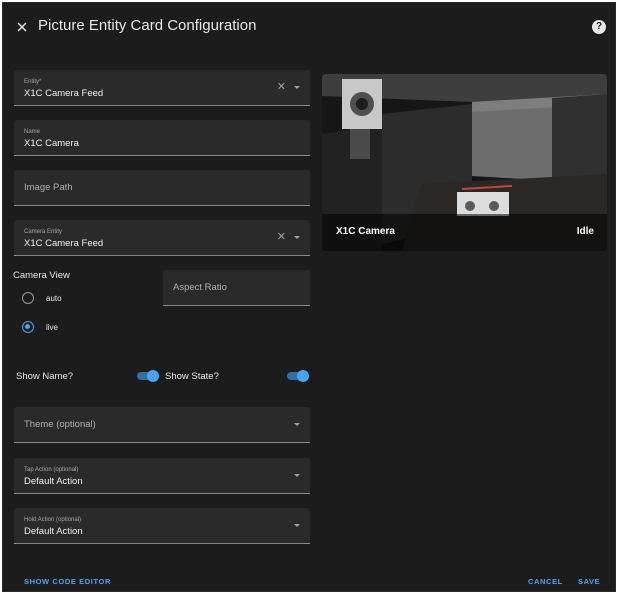 The width and height of the screenshot is (620, 594). I want to click on name-value: X1C Camera, so click(51, 143).